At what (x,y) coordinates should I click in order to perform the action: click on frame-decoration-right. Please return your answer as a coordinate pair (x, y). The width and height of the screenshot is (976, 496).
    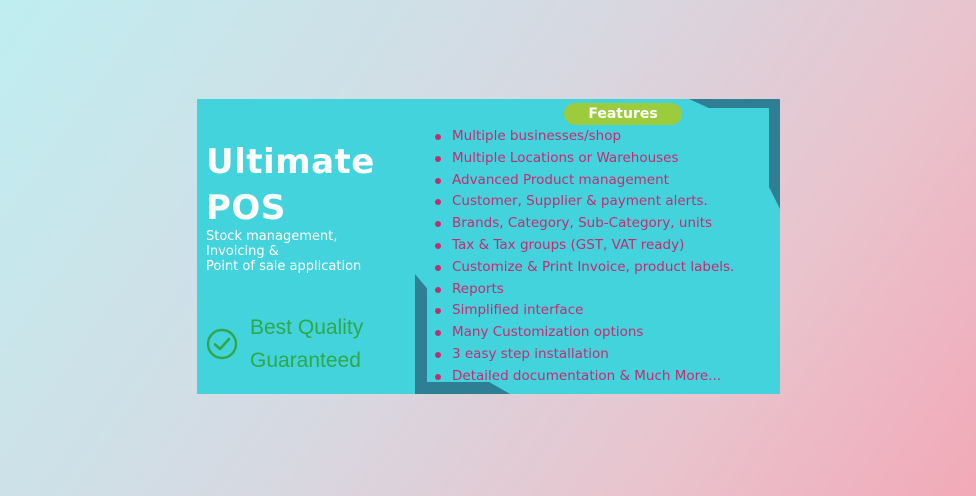
    Looking at the image, I should click on (774, 154).